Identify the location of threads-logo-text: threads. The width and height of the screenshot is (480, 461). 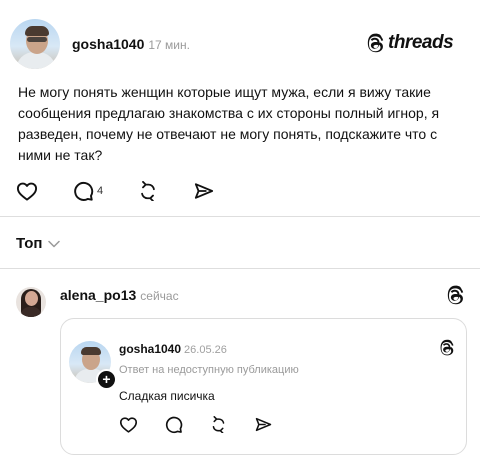
(421, 42).